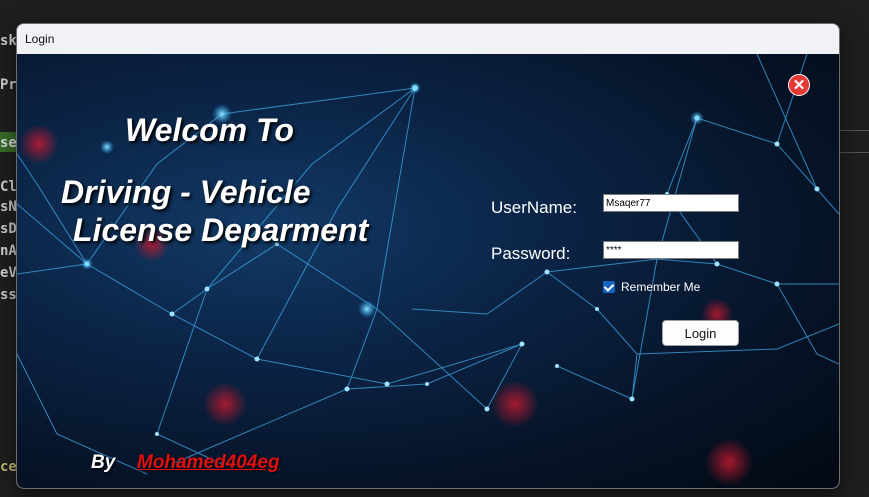 The width and height of the screenshot is (869, 497). Describe the element at coordinates (8, 295) in the screenshot. I see `code-fragment: ss` at that location.